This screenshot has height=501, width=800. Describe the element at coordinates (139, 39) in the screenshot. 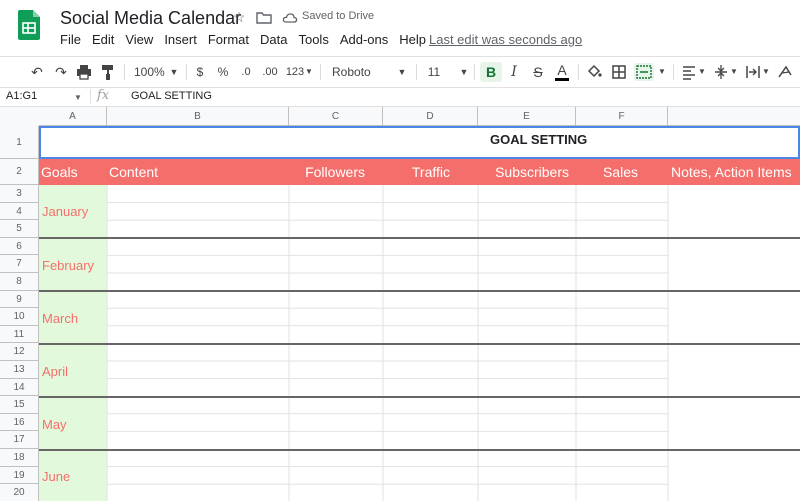

I see `menu-view: View` at that location.